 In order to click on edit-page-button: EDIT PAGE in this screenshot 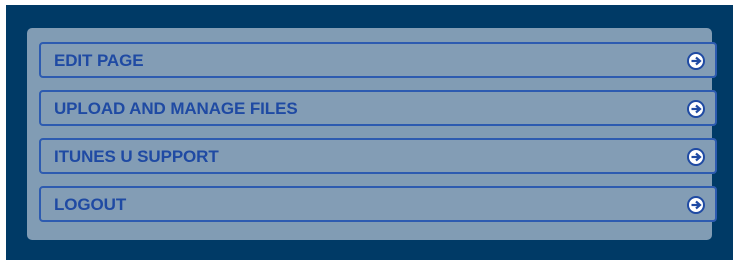, I will do `click(378, 60)`.